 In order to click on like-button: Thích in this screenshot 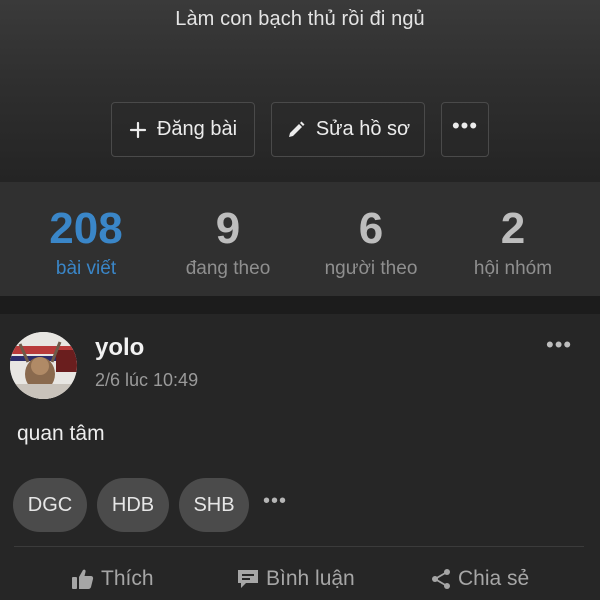, I will do `click(112, 579)`.